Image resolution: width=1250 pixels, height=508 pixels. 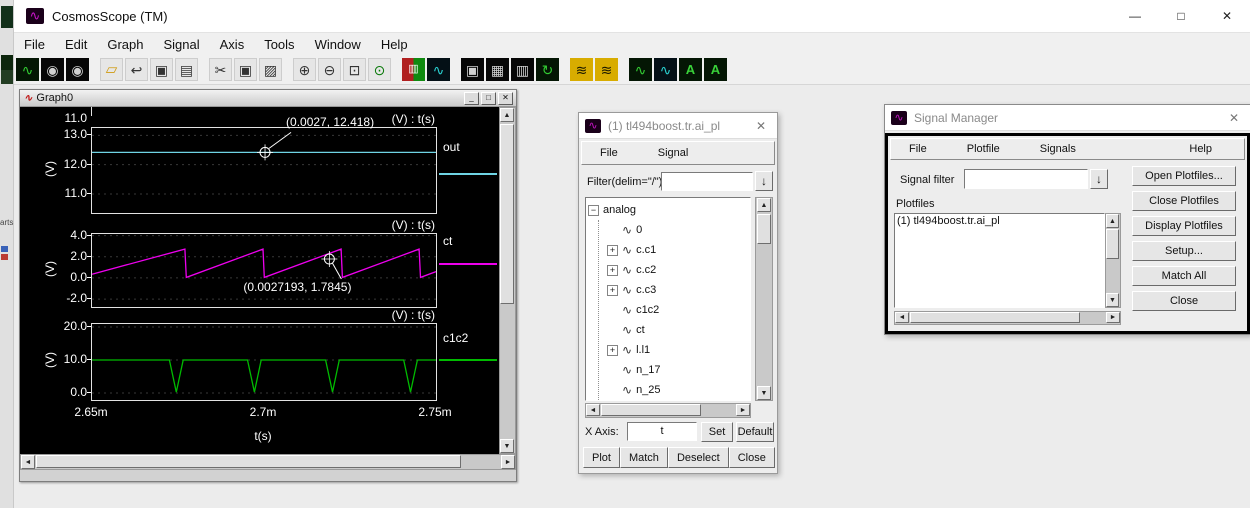 I want to click on tree-horizontal-scrollbar: ◄ ►, so click(x=668, y=410).